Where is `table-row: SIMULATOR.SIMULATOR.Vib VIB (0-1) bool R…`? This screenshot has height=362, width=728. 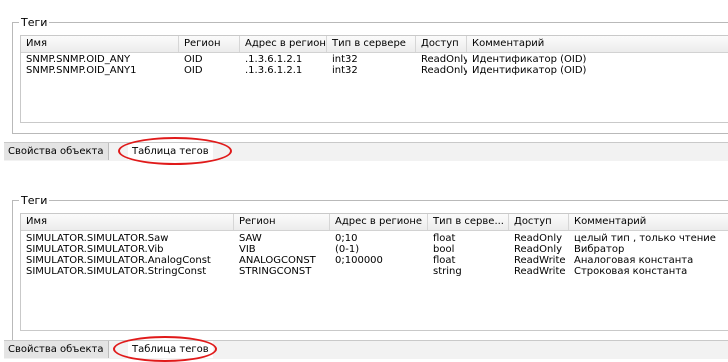 table-row: SIMULATOR.SIMULATOR.Vib VIB (0-1) bool R… is located at coordinates (374, 249).